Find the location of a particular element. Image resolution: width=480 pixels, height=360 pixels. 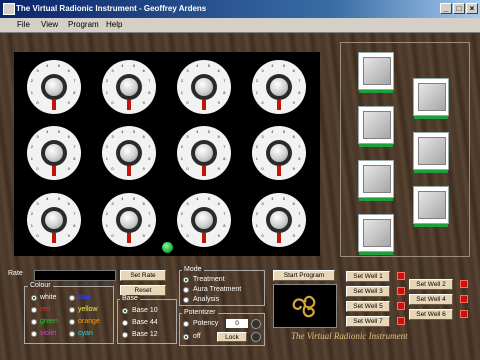

set-well-button-3: Set Well 3 is located at coordinates (368, 291).